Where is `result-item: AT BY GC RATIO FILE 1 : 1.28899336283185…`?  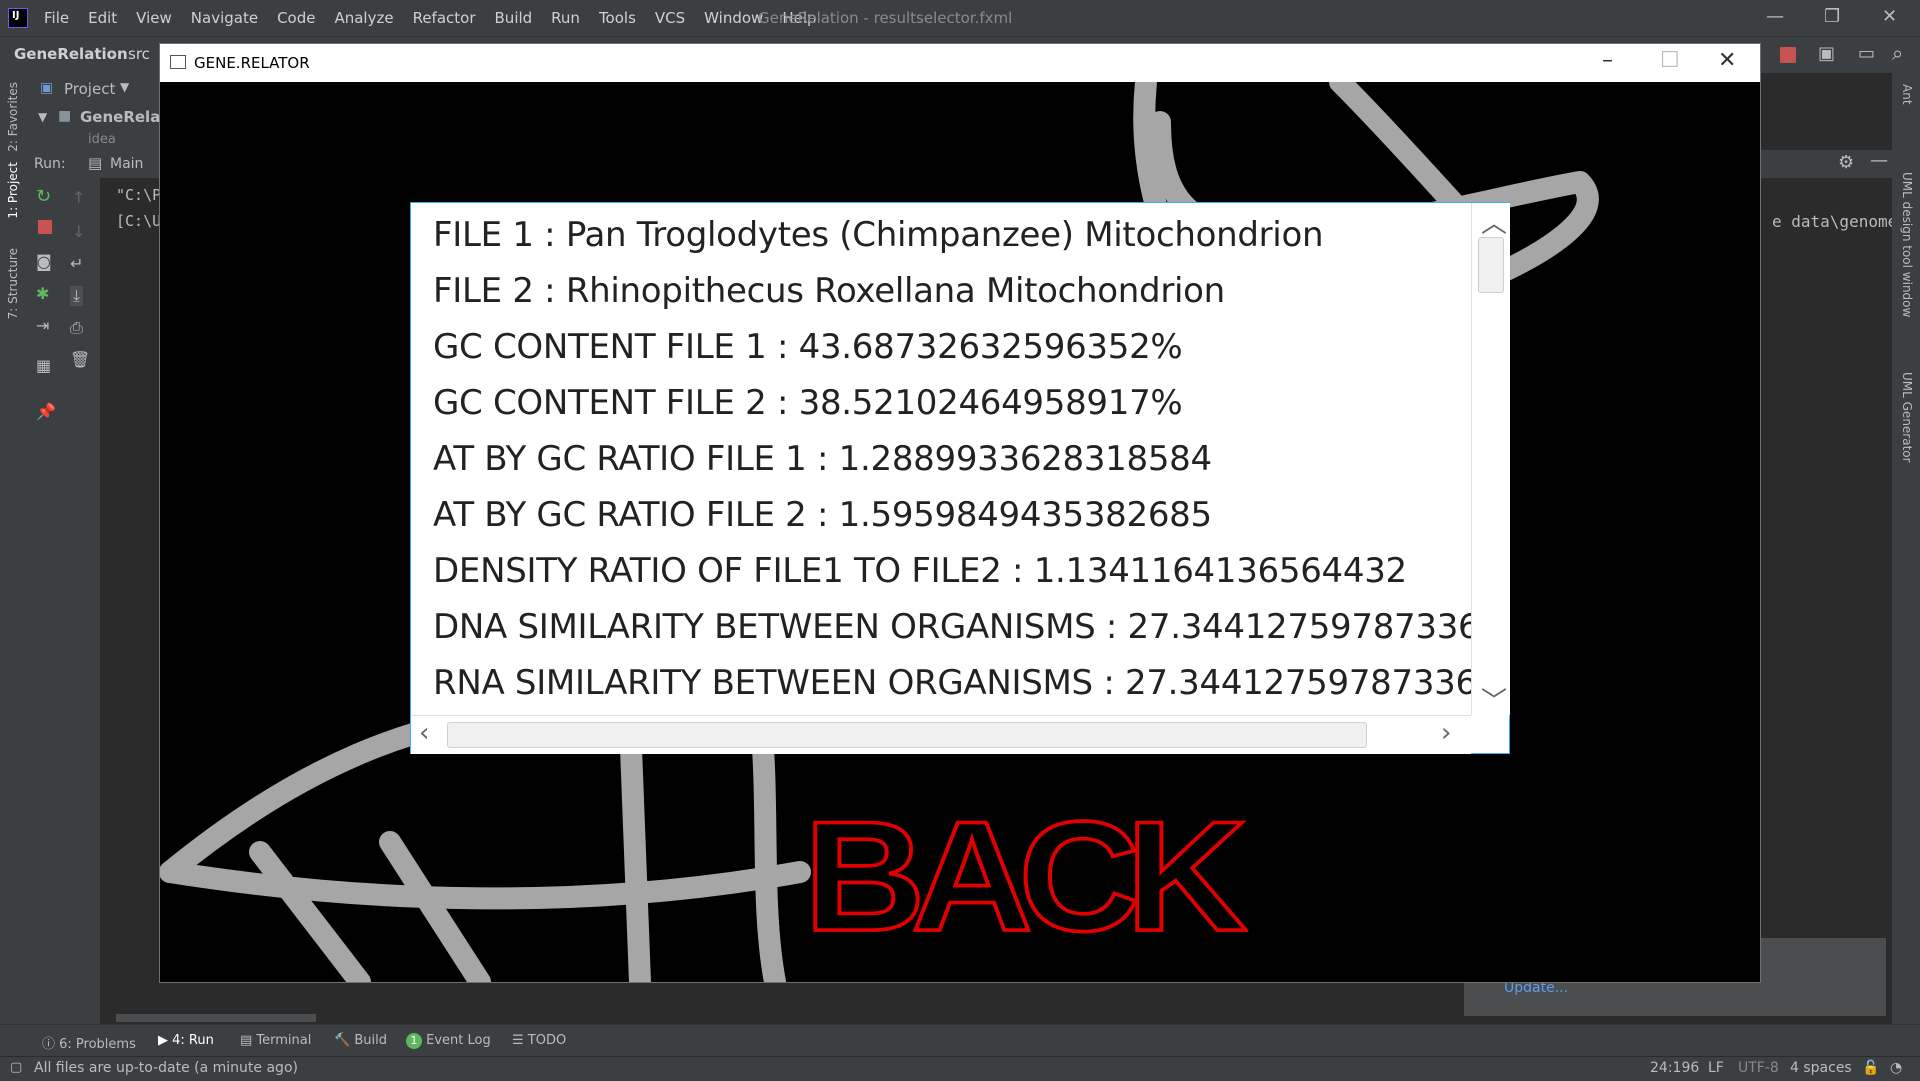 result-item: AT BY GC RATIO FILE 1 : 1.28899336283185… is located at coordinates (822, 459).